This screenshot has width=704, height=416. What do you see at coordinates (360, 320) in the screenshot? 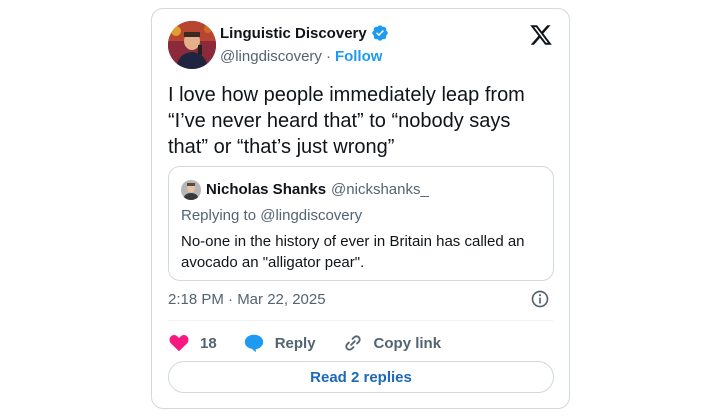
I see `divider` at bounding box center [360, 320].